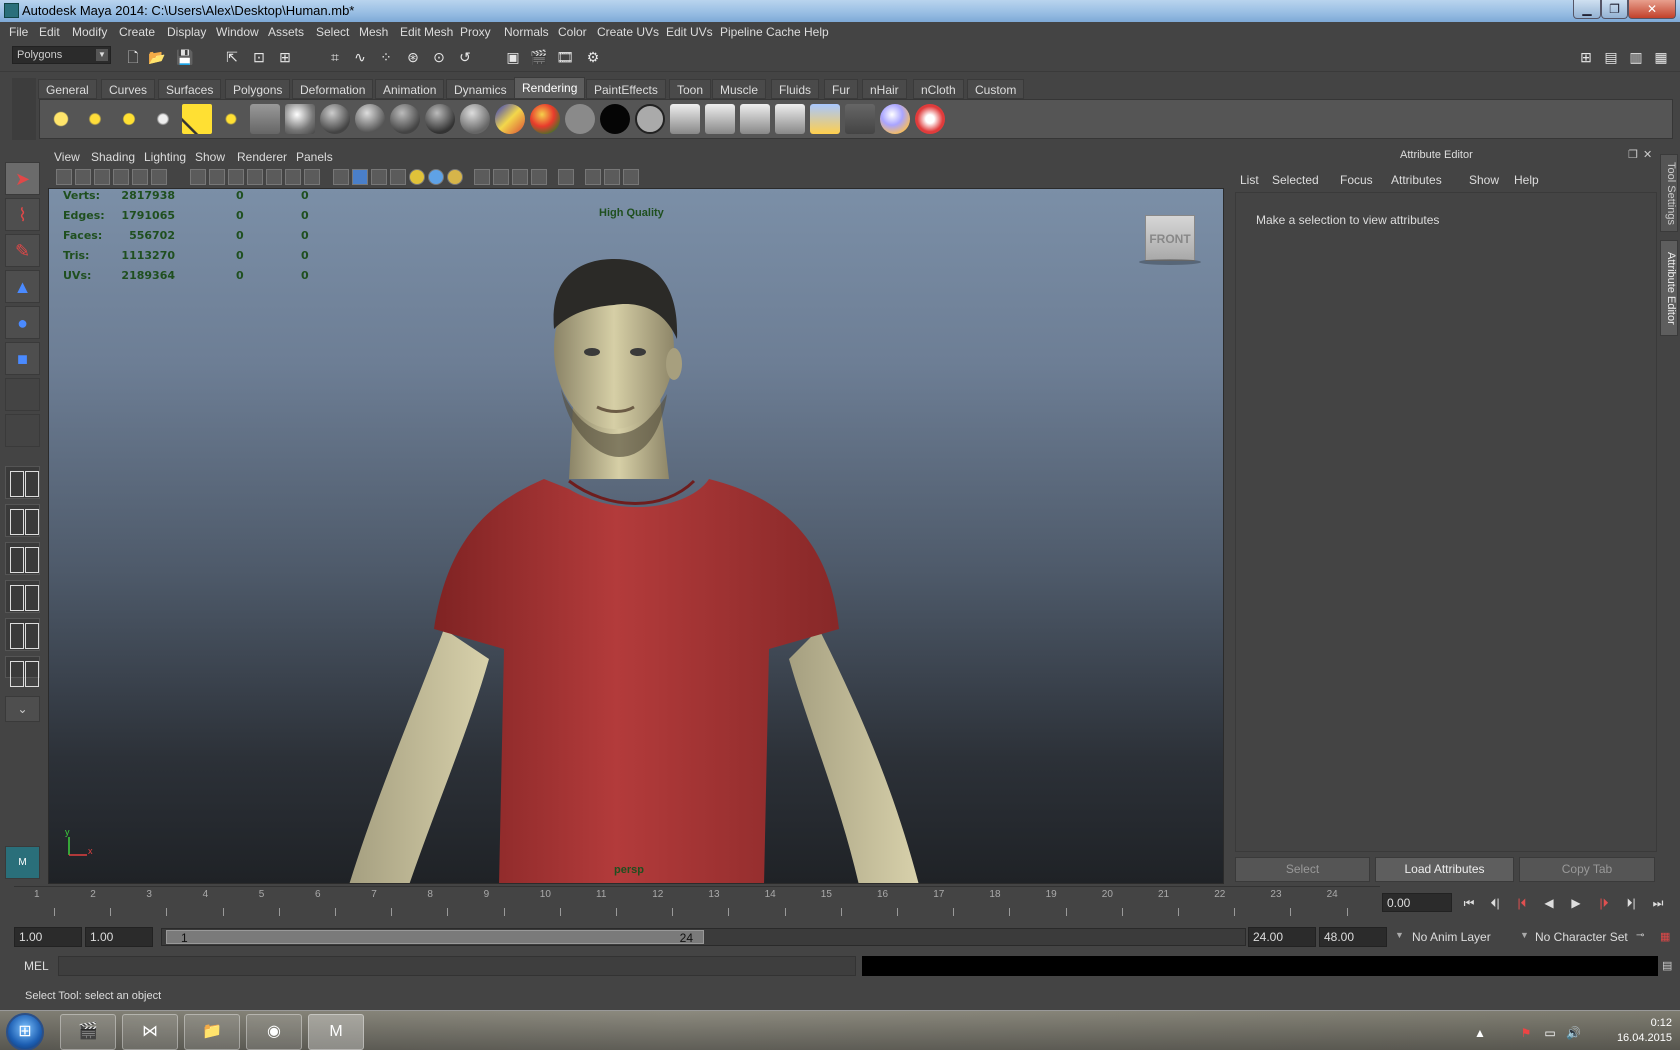  What do you see at coordinates (1417, 902) in the screenshot?
I see `current-time-field: 0.00` at bounding box center [1417, 902].